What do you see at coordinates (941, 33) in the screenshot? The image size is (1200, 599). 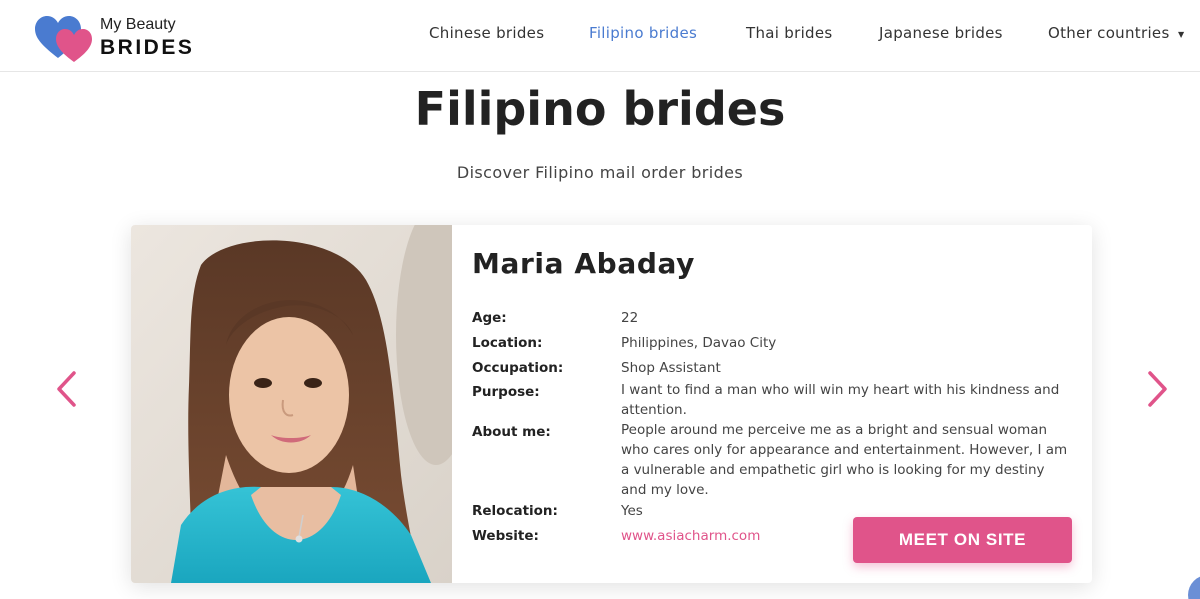 I see `nav-item-japanese-brides: Japanese brides` at bounding box center [941, 33].